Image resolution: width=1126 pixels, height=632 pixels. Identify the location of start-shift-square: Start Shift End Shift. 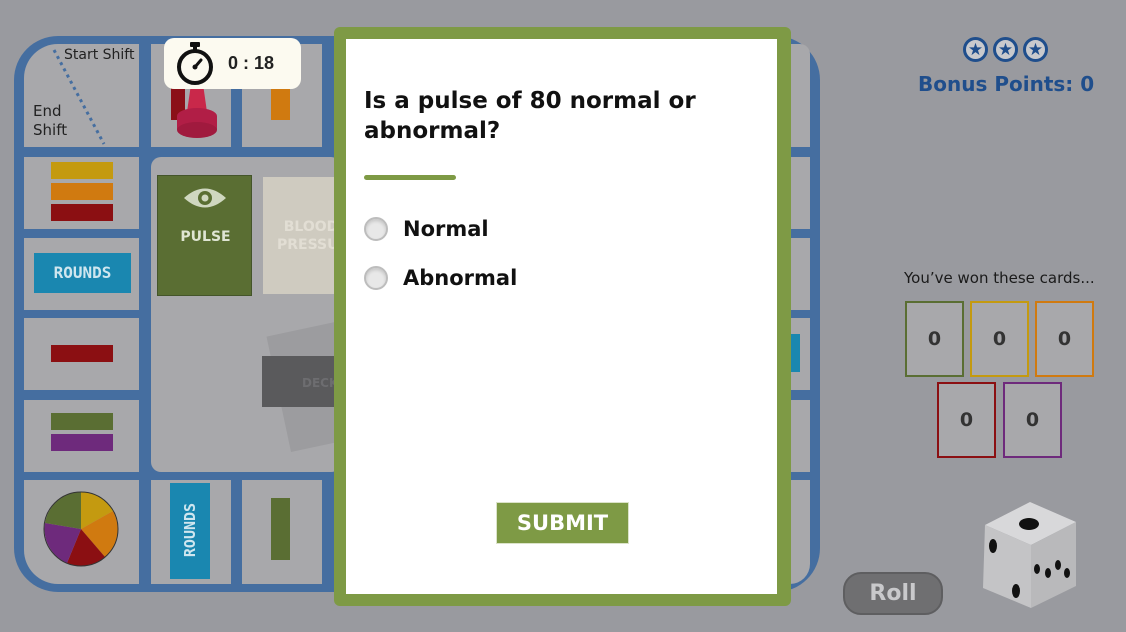
(81, 95).